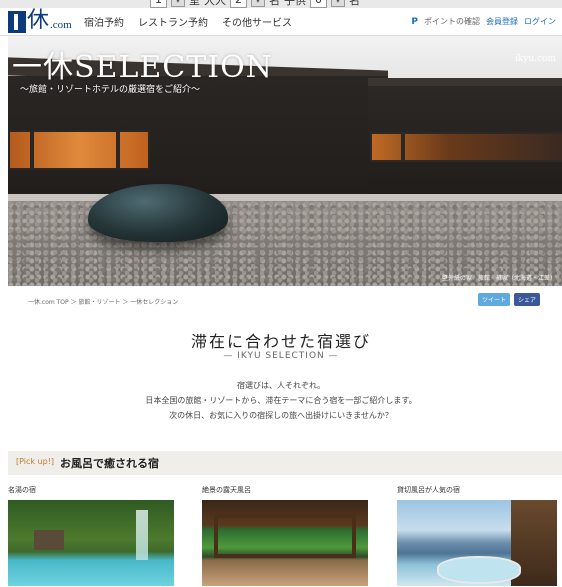 This screenshot has width=562, height=587. I want to click on adults-label: 大人, so click(215, 3).